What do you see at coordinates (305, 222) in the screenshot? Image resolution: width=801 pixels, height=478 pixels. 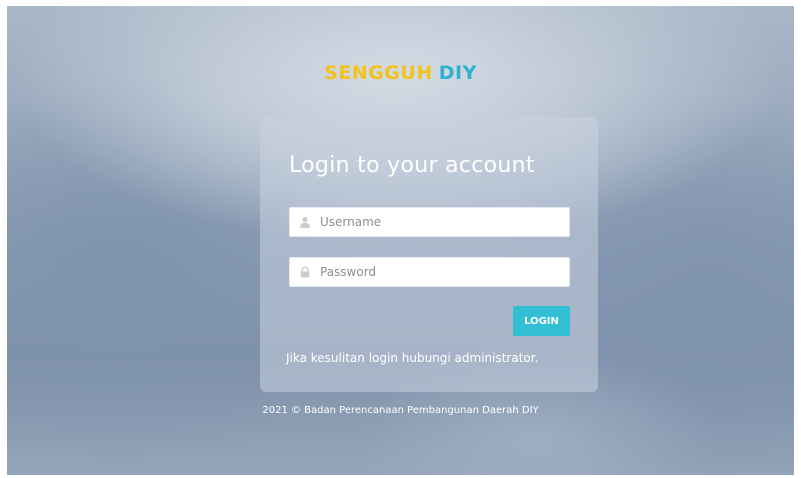 I see `user-icon` at bounding box center [305, 222].